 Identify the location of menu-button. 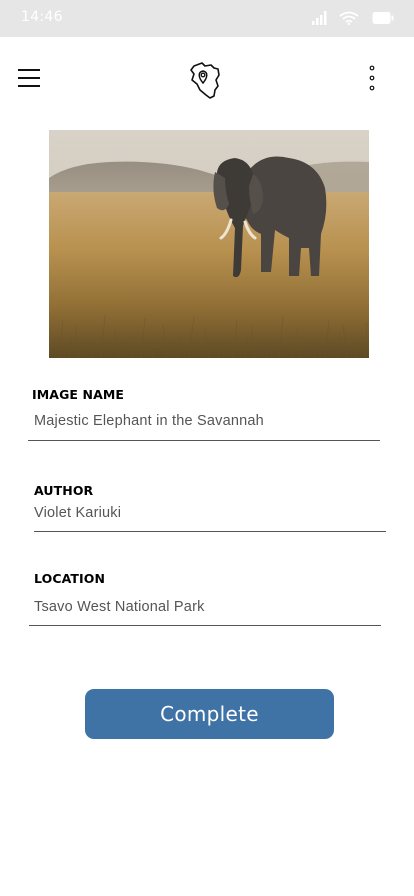
(30, 78).